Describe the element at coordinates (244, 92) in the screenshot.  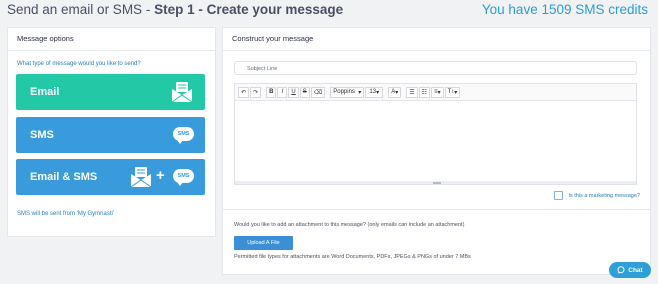
I see `undo-button: ↶` at that location.